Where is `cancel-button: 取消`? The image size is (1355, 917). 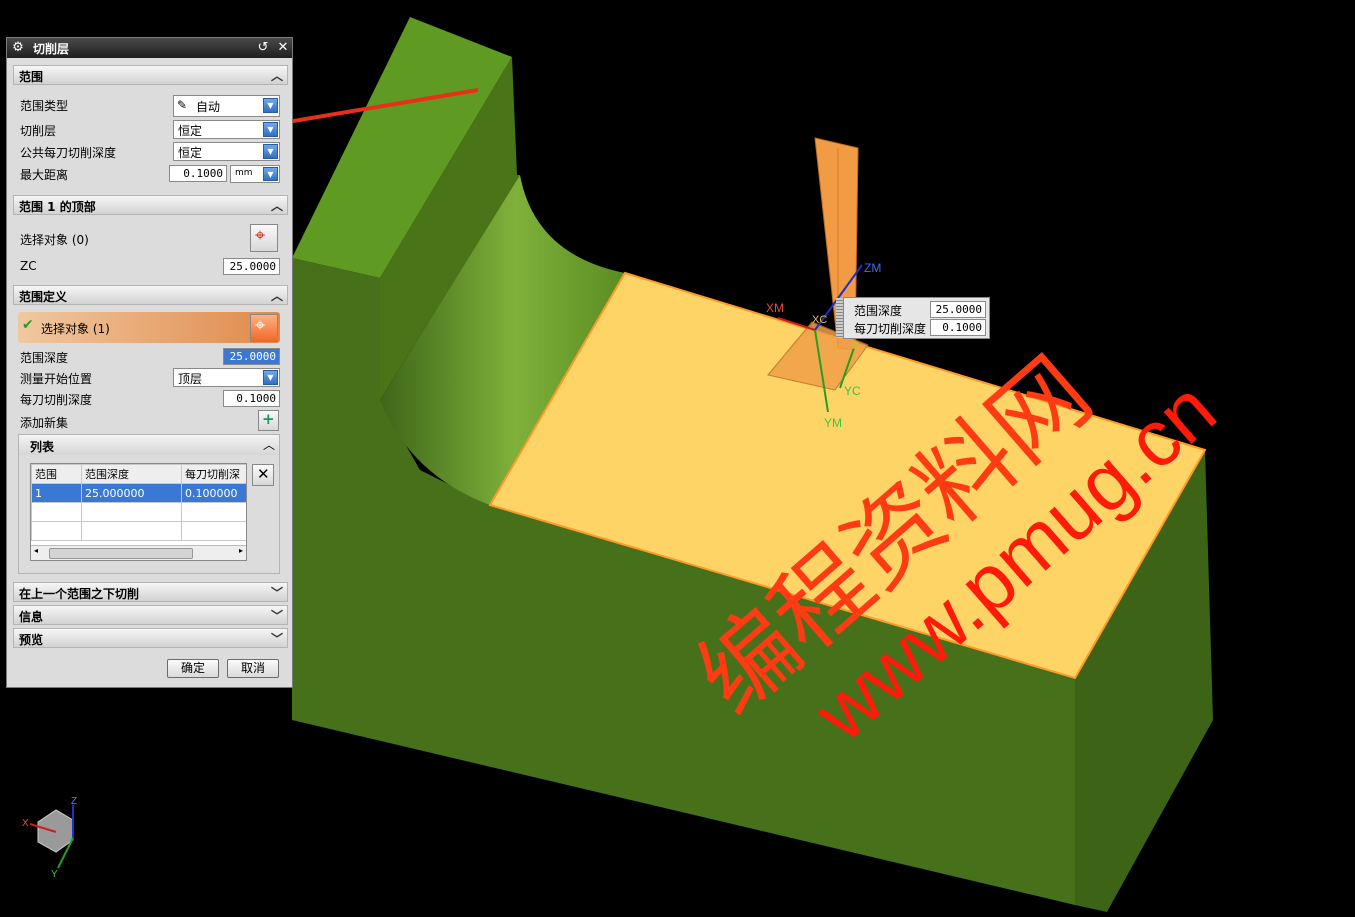 cancel-button: 取消 is located at coordinates (253, 668).